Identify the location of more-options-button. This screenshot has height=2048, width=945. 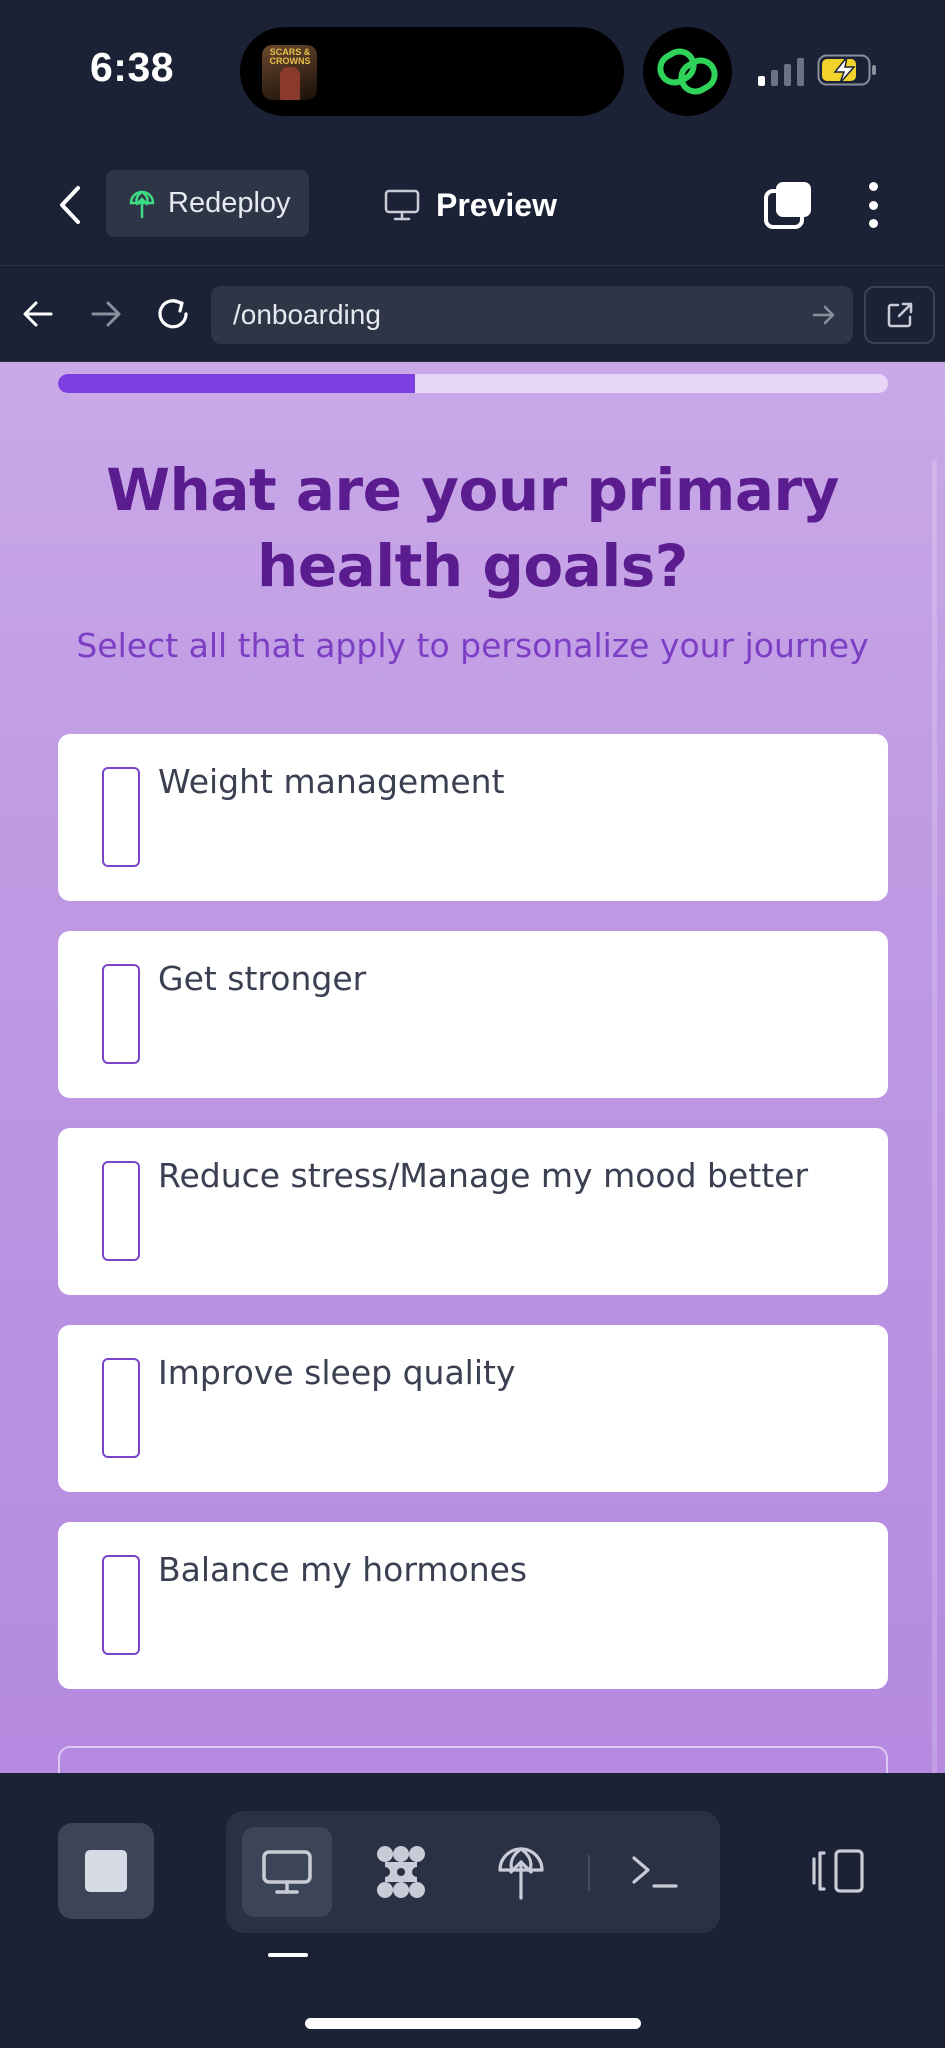
(873, 205).